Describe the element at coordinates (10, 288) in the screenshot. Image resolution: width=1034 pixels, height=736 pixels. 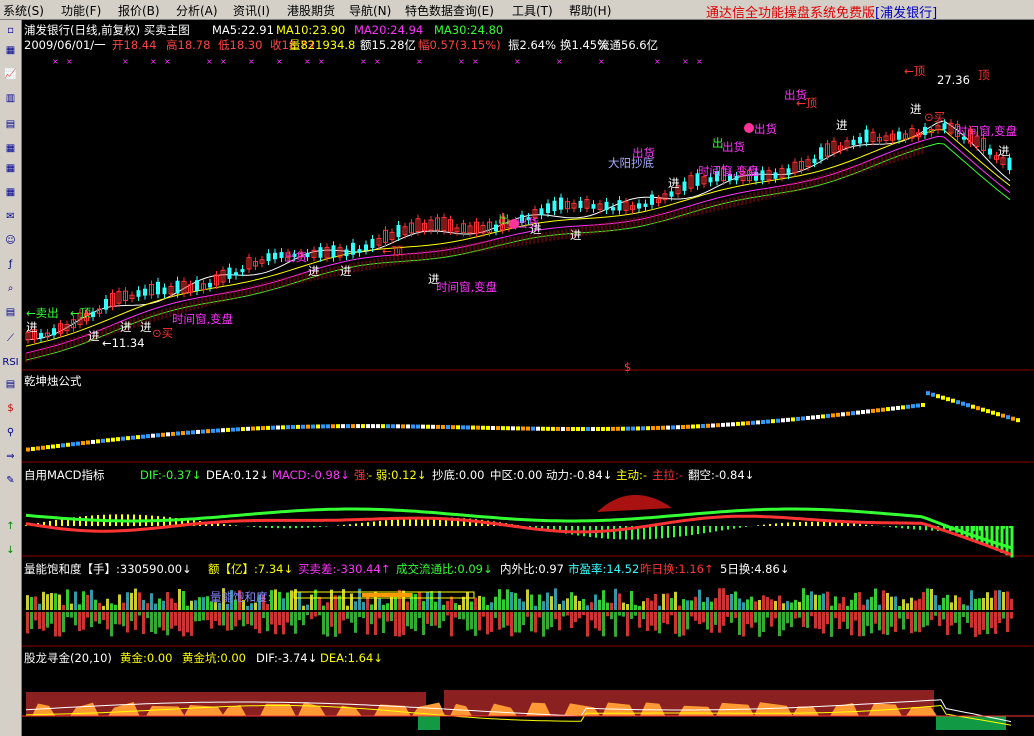
I see `toolbar-button-11: ⌕` at that location.